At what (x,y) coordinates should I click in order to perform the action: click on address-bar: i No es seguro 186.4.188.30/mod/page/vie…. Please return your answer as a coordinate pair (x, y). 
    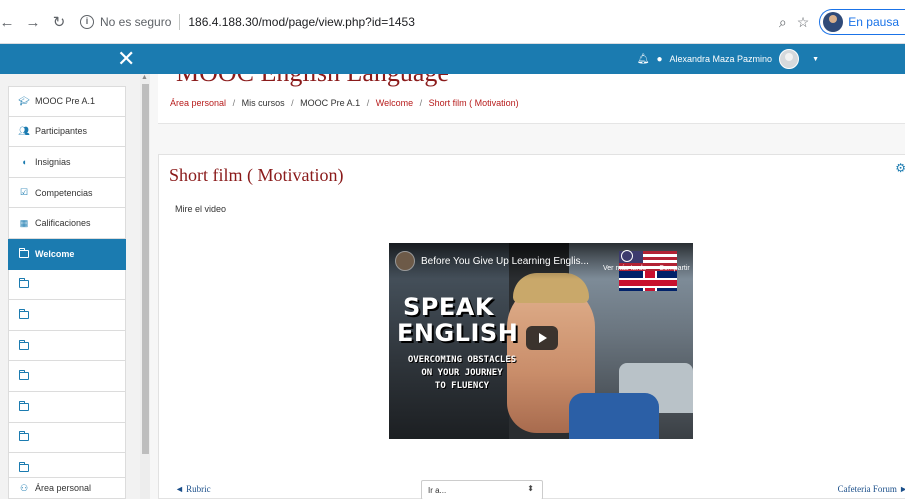
    Looking at the image, I should click on (465, 22).